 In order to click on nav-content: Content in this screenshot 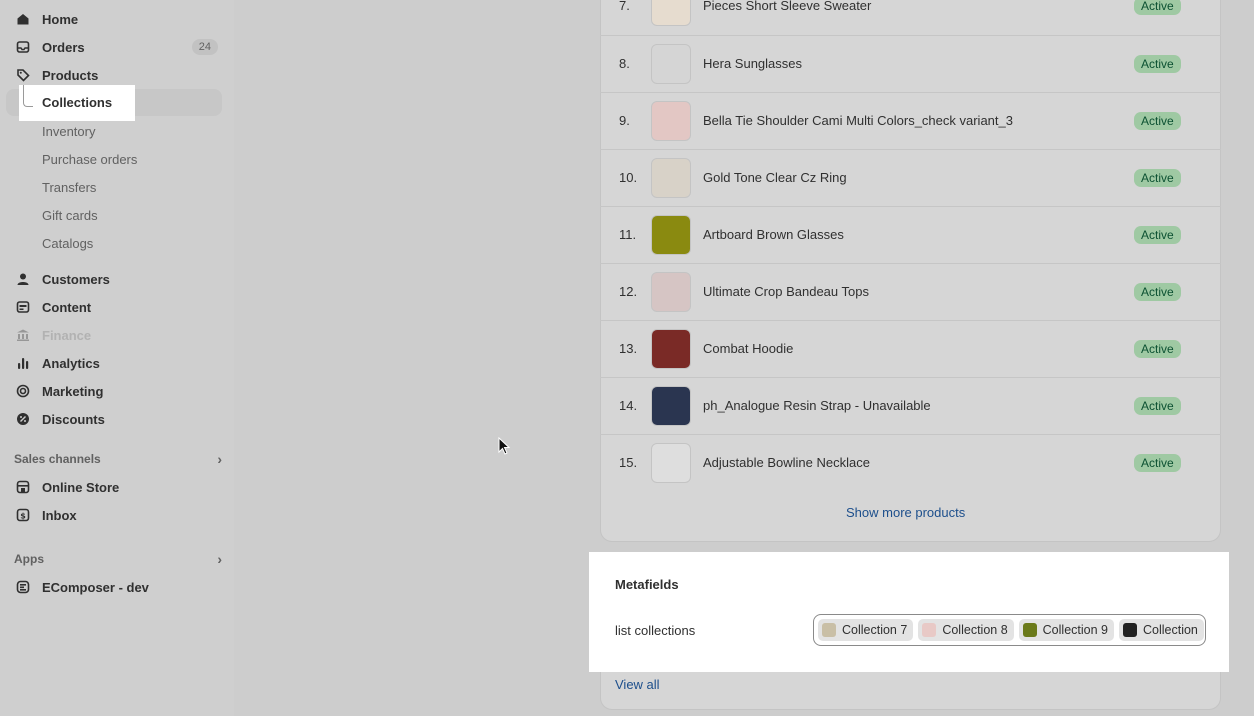, I will do `click(114, 307)`.